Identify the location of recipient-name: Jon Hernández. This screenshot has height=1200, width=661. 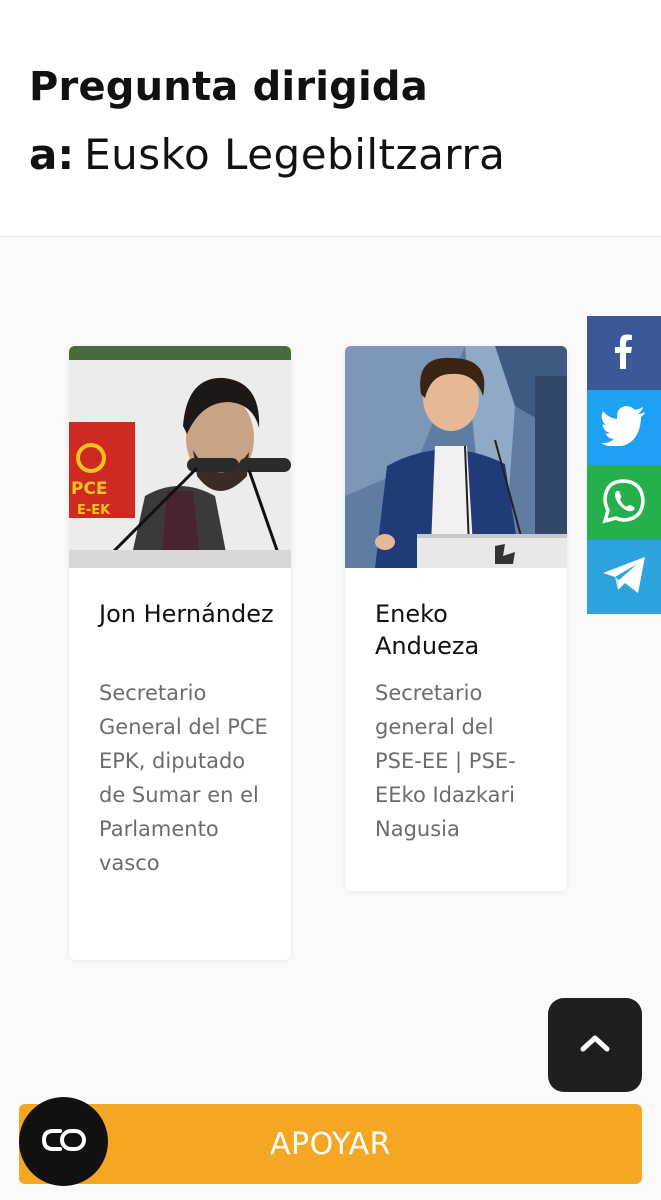
(186, 614).